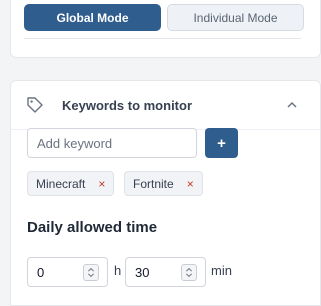  Describe the element at coordinates (153, 183) in the screenshot. I see `chip-label: Fortnite` at that location.